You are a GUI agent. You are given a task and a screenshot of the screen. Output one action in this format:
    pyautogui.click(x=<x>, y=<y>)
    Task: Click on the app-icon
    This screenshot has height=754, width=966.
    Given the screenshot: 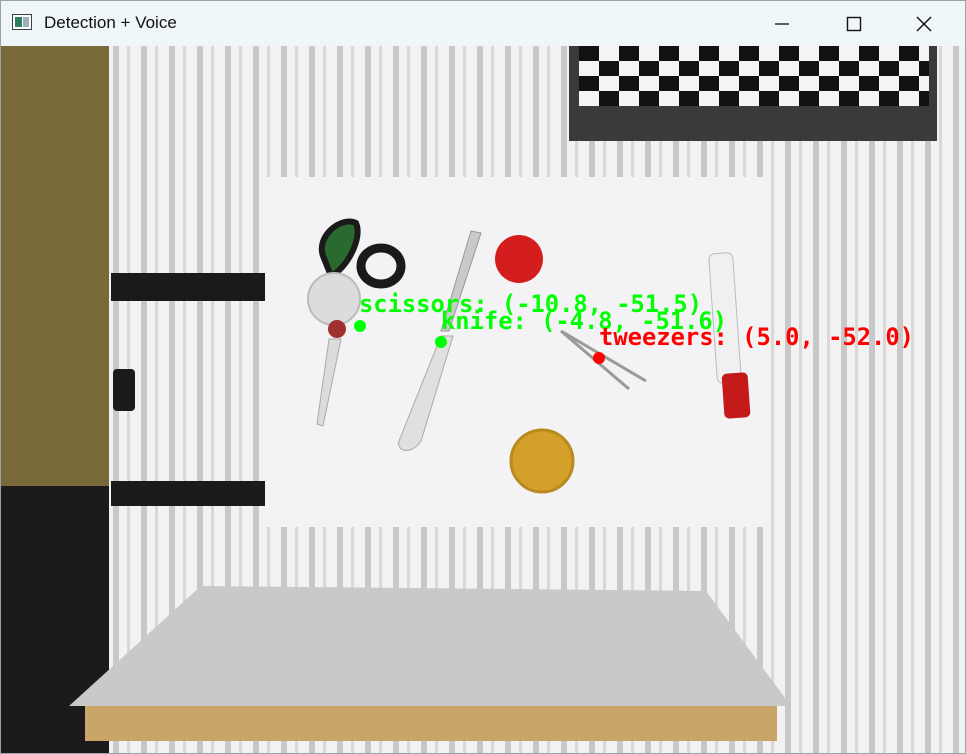 What is the action you would take?
    pyautogui.click(x=22, y=22)
    